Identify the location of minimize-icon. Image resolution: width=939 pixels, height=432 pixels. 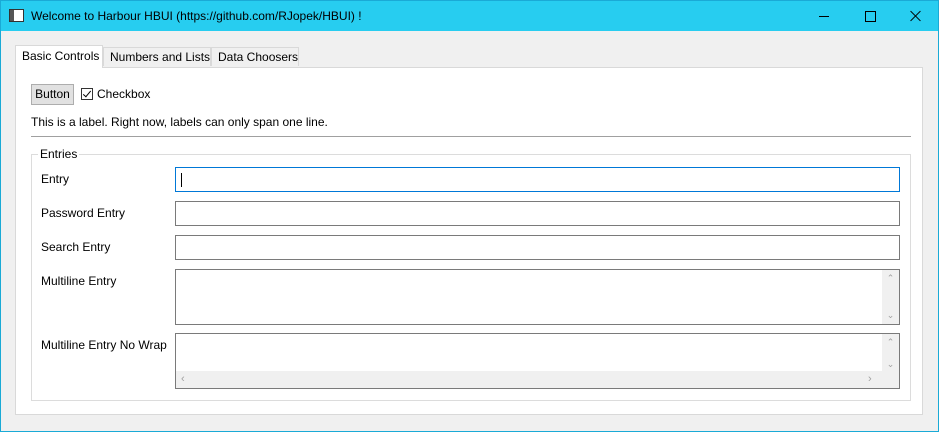
(824, 16).